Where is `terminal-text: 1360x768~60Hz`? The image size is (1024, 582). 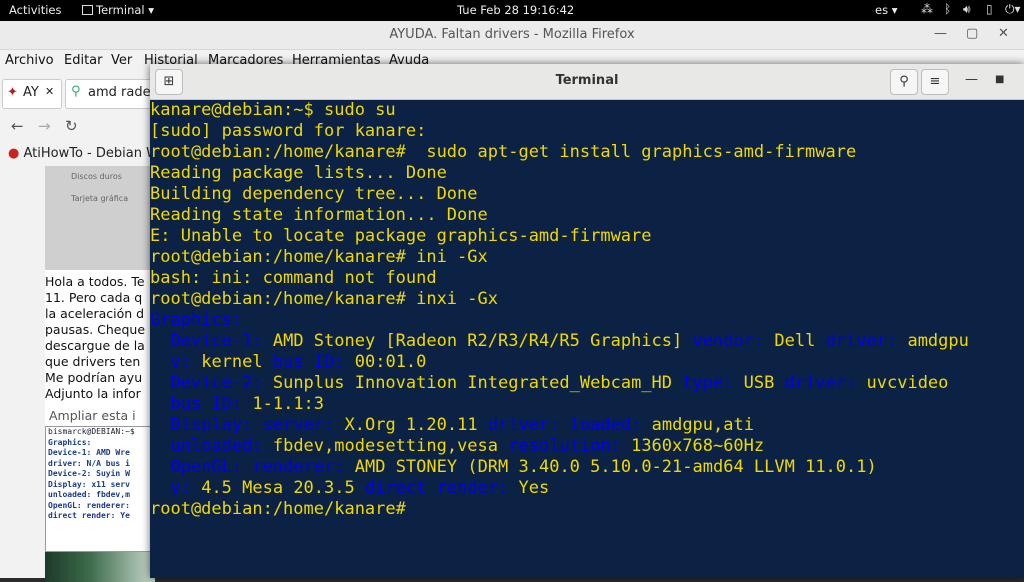 terminal-text: 1360x768~60Hz is located at coordinates (692, 446).